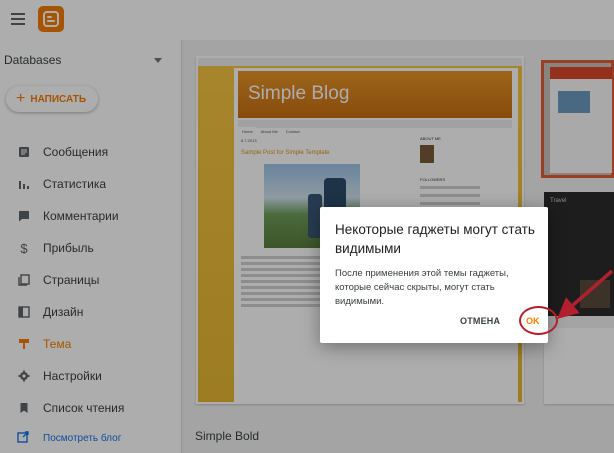  What do you see at coordinates (585, 294) in the screenshot?
I see `annotation-arrow-icon` at bounding box center [585, 294].